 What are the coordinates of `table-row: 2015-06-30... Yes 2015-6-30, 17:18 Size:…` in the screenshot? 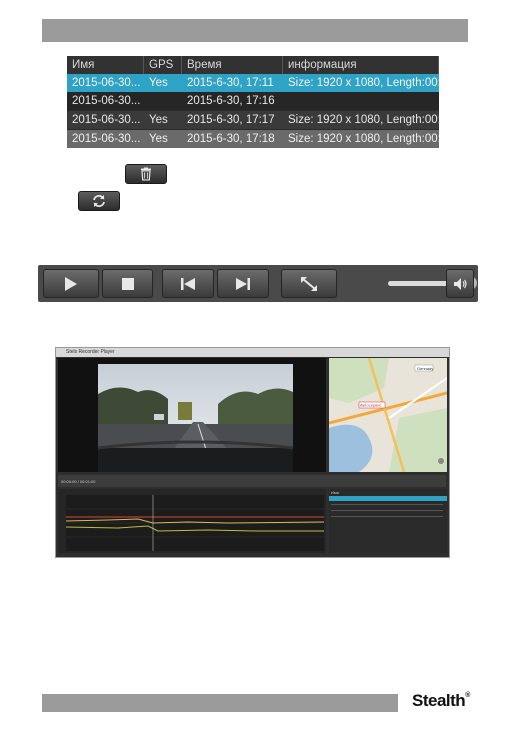 It's located at (253, 139).